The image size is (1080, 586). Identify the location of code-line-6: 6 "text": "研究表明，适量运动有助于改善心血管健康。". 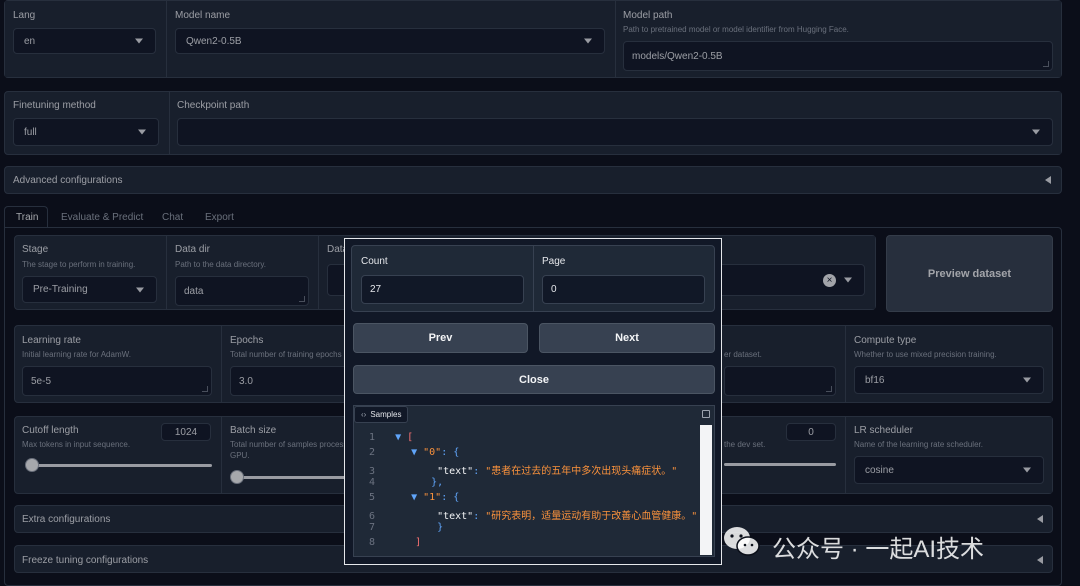
(533, 516).